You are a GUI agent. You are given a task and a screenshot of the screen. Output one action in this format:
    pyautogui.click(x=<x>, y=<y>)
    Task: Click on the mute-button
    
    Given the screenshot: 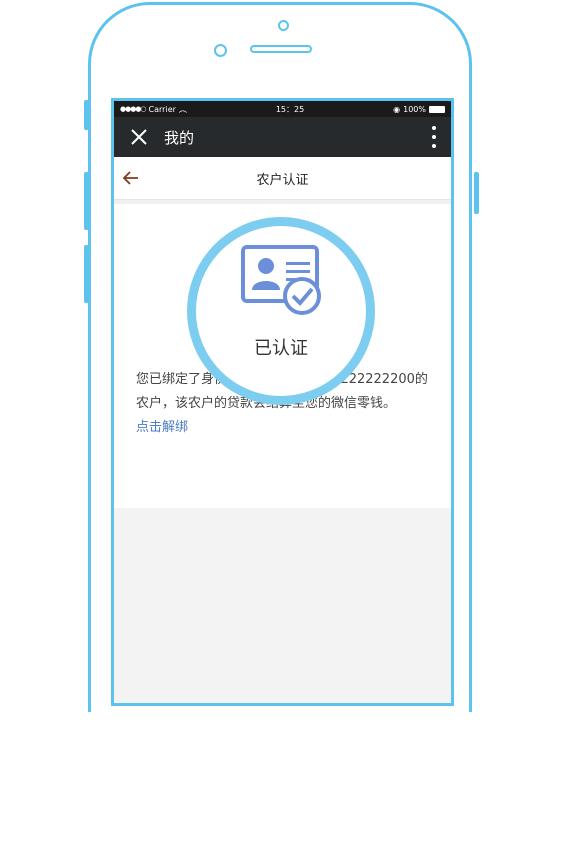 What is the action you would take?
    pyautogui.click(x=86, y=115)
    